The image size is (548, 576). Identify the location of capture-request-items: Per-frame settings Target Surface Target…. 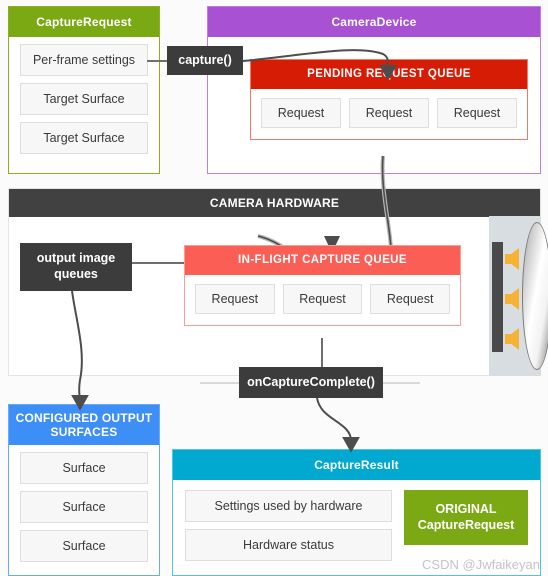
(84, 100).